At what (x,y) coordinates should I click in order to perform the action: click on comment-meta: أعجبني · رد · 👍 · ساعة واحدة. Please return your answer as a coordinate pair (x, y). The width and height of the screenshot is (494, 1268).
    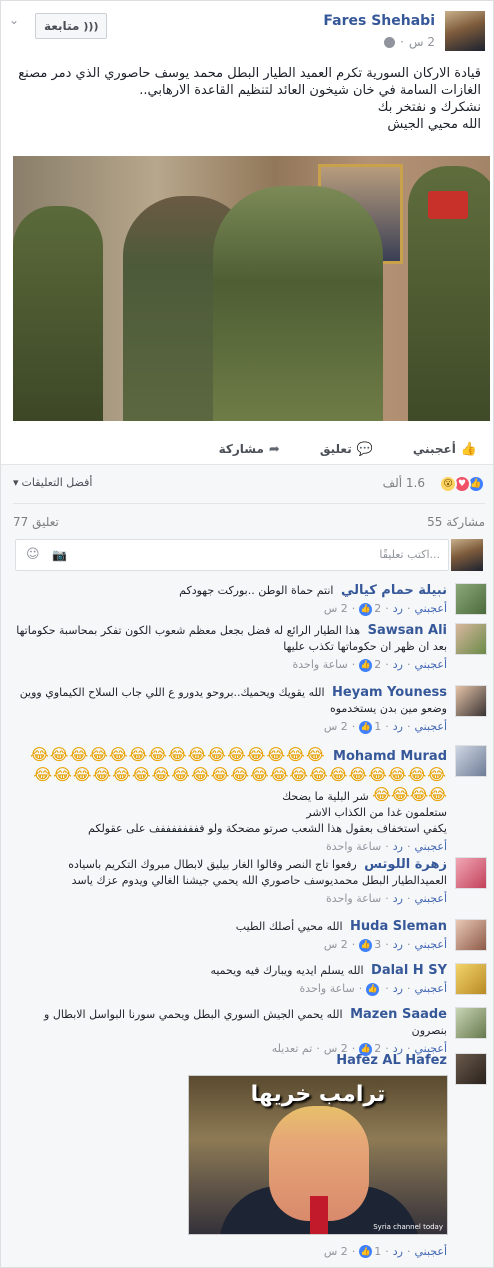
    Looking at the image, I should click on (373, 989).